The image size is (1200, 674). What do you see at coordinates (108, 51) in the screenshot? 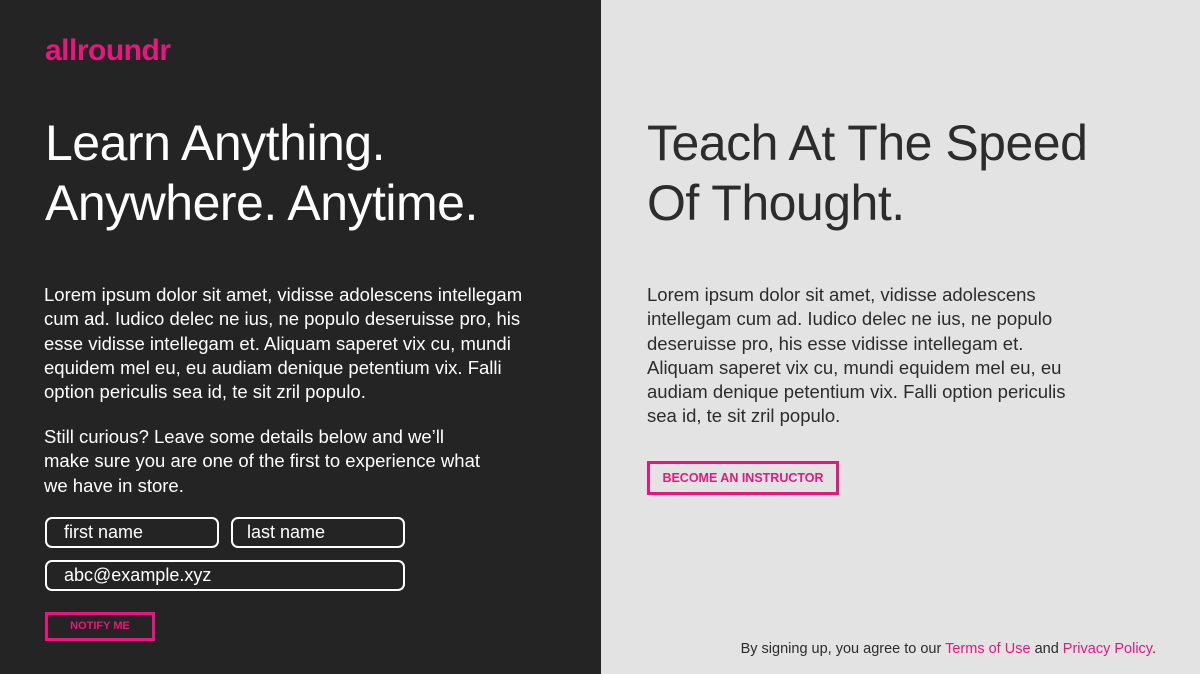
I see `brand-logo: allroundr` at bounding box center [108, 51].